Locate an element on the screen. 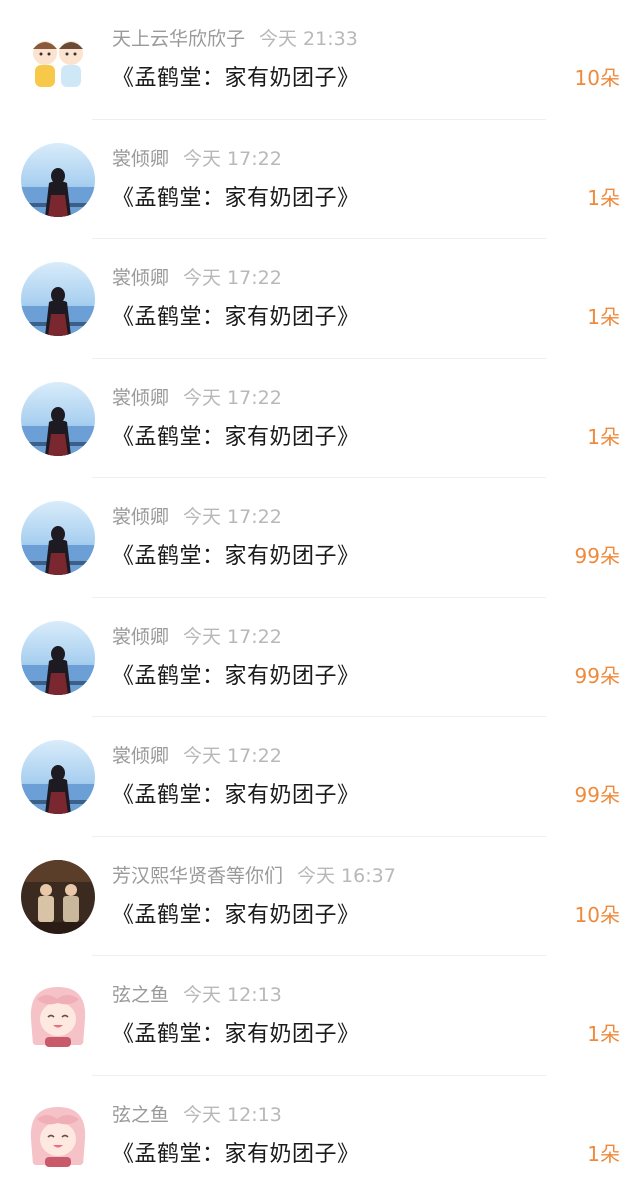  list-item: 天上云华欣欣子今天 21:33 《孟鹤堂：家有奶团子》 10朵 is located at coordinates (320, 60).